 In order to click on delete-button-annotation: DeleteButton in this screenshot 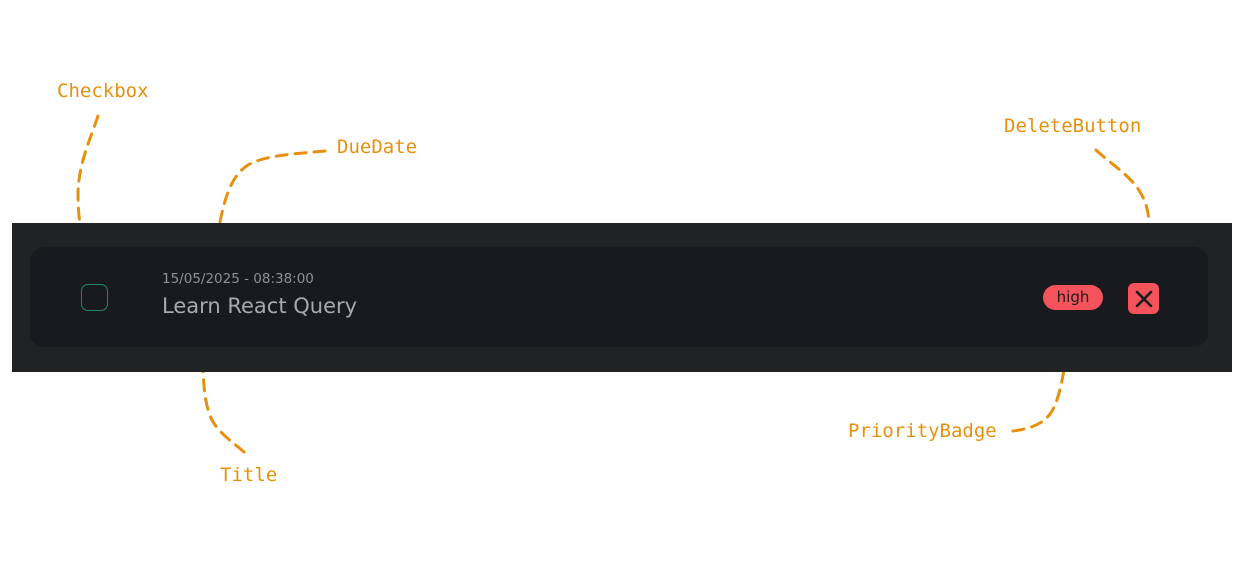, I will do `click(1073, 126)`.